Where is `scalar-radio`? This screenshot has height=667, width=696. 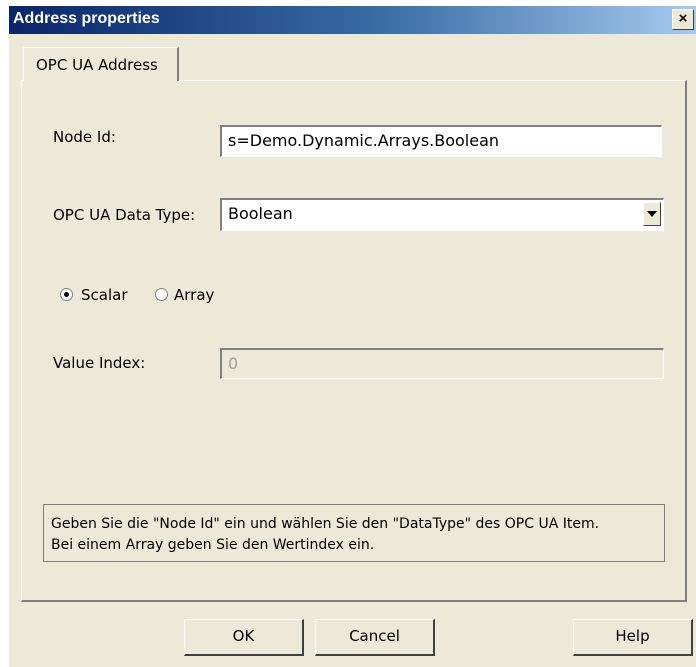
scalar-radio is located at coordinates (66, 294).